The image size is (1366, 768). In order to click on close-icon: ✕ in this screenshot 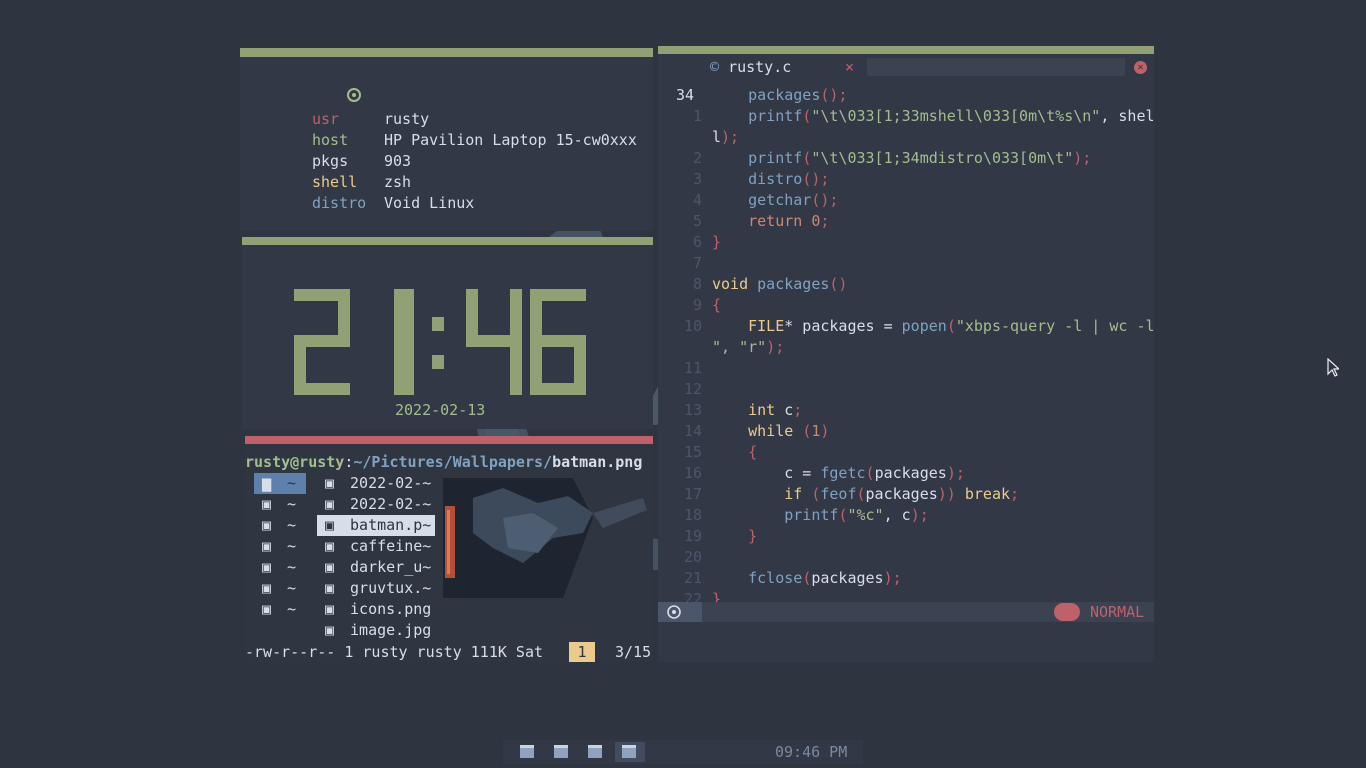, I will do `click(1140, 67)`.